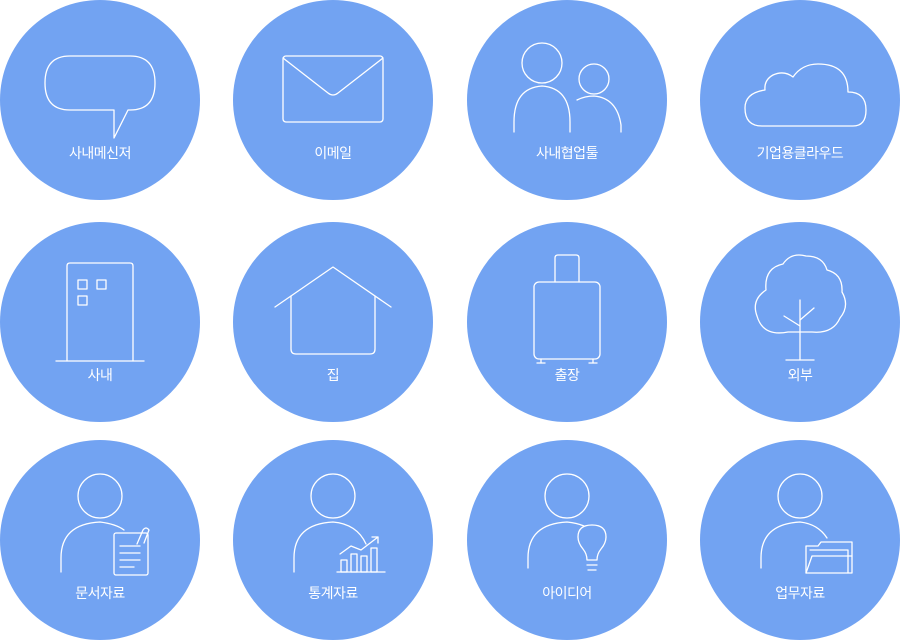 The height and width of the screenshot is (640, 900). What do you see at coordinates (800, 307) in the screenshot?
I see `tree-icon` at bounding box center [800, 307].